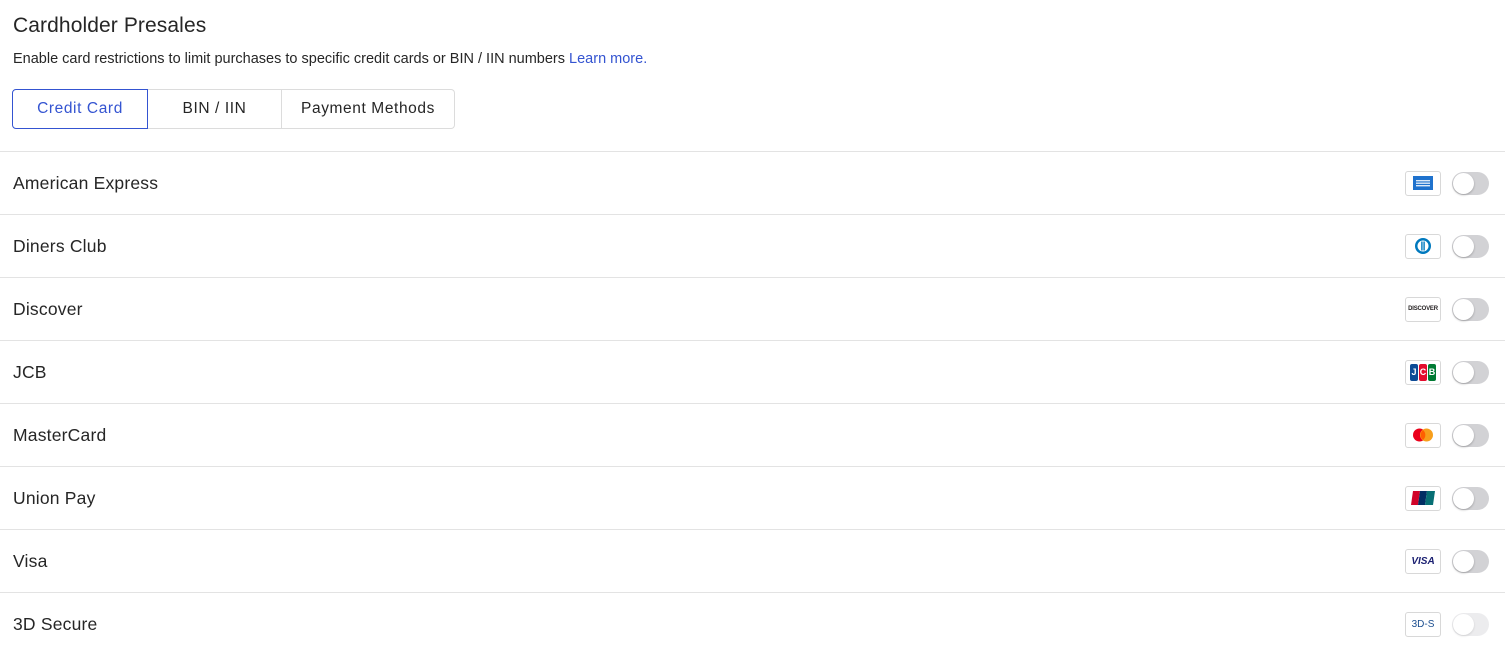  Describe the element at coordinates (1470, 624) in the screenshot. I see `3d-secure-toggle` at that location.